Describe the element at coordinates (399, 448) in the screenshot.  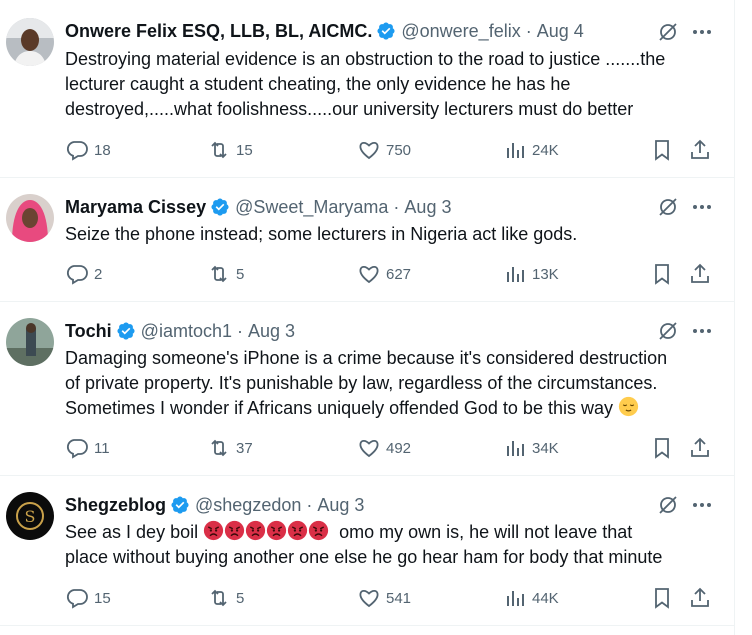
I see `like-count: 492` at that location.